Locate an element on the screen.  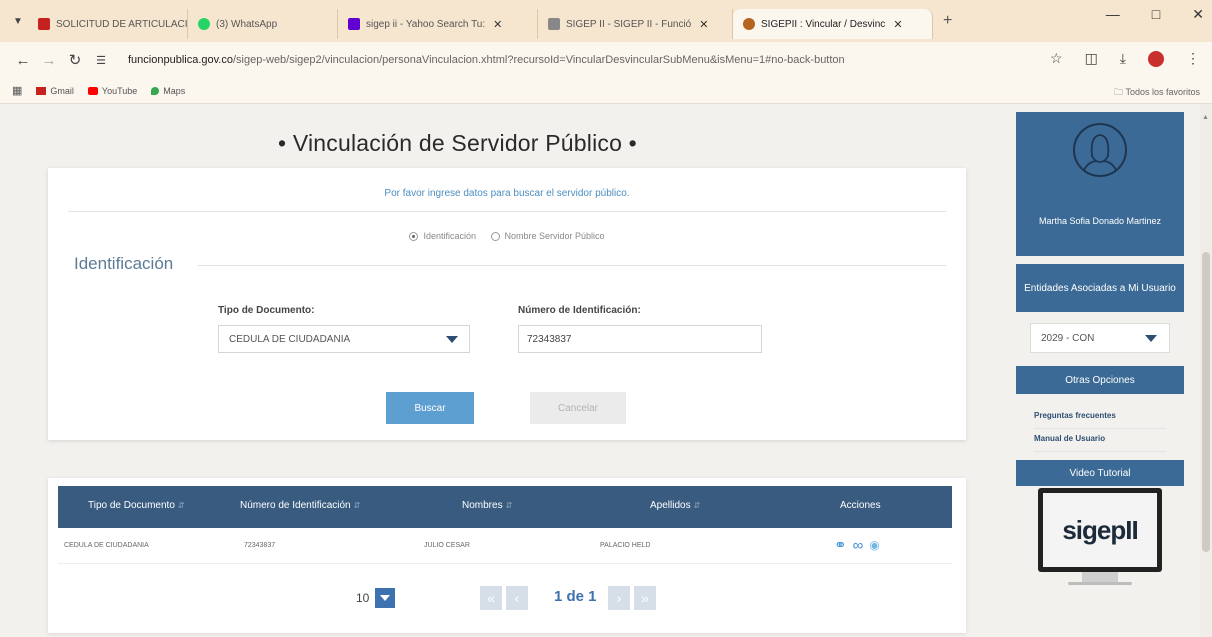
whatsapp-favicon-icon is located at coordinates (204, 24).